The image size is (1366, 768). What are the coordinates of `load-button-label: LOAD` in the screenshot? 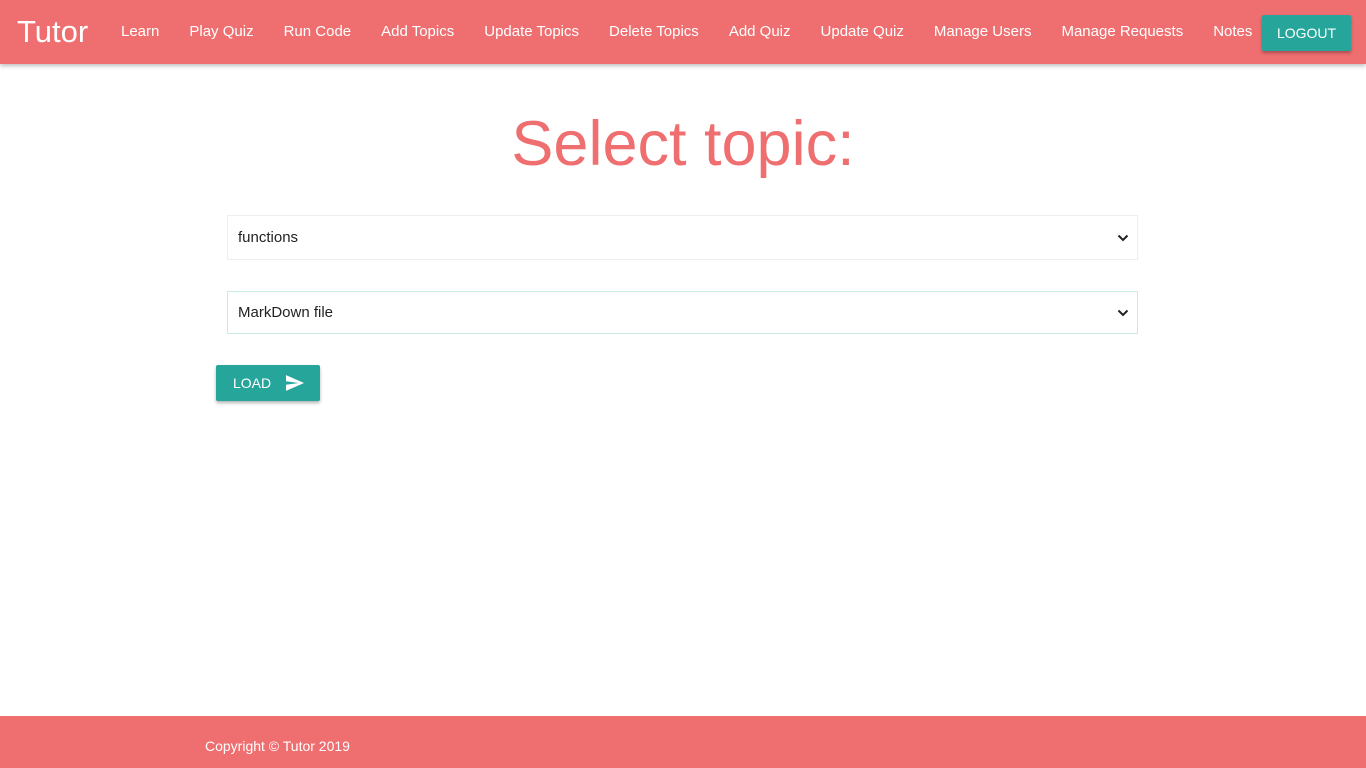 It's located at (252, 383).